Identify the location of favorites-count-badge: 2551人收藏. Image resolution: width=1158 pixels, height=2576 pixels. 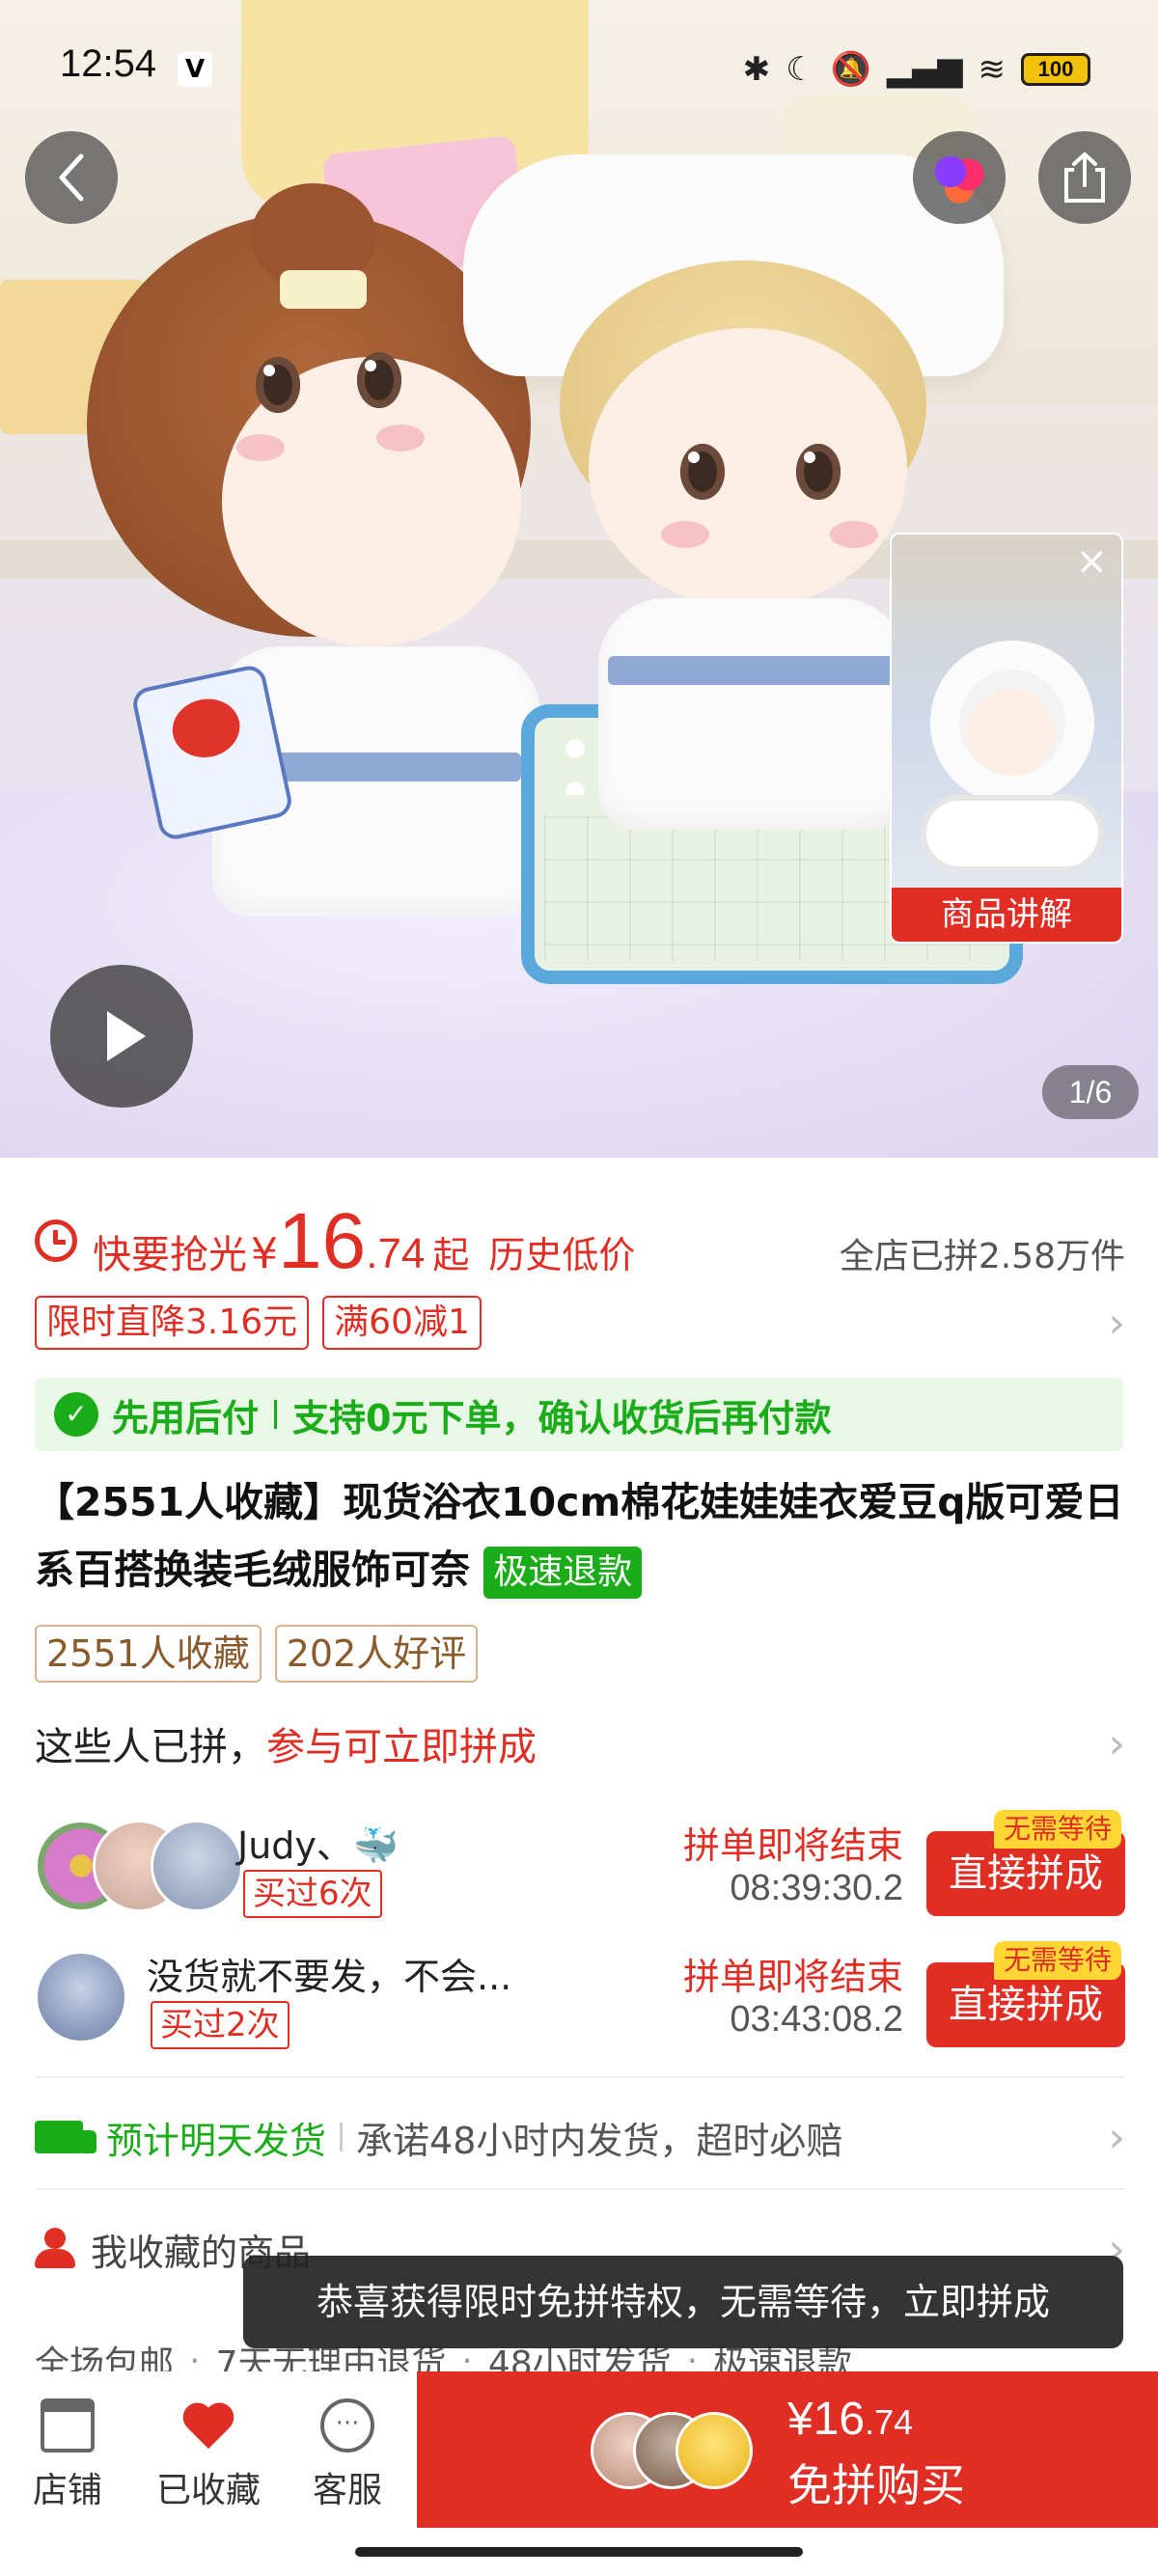
(148, 1654).